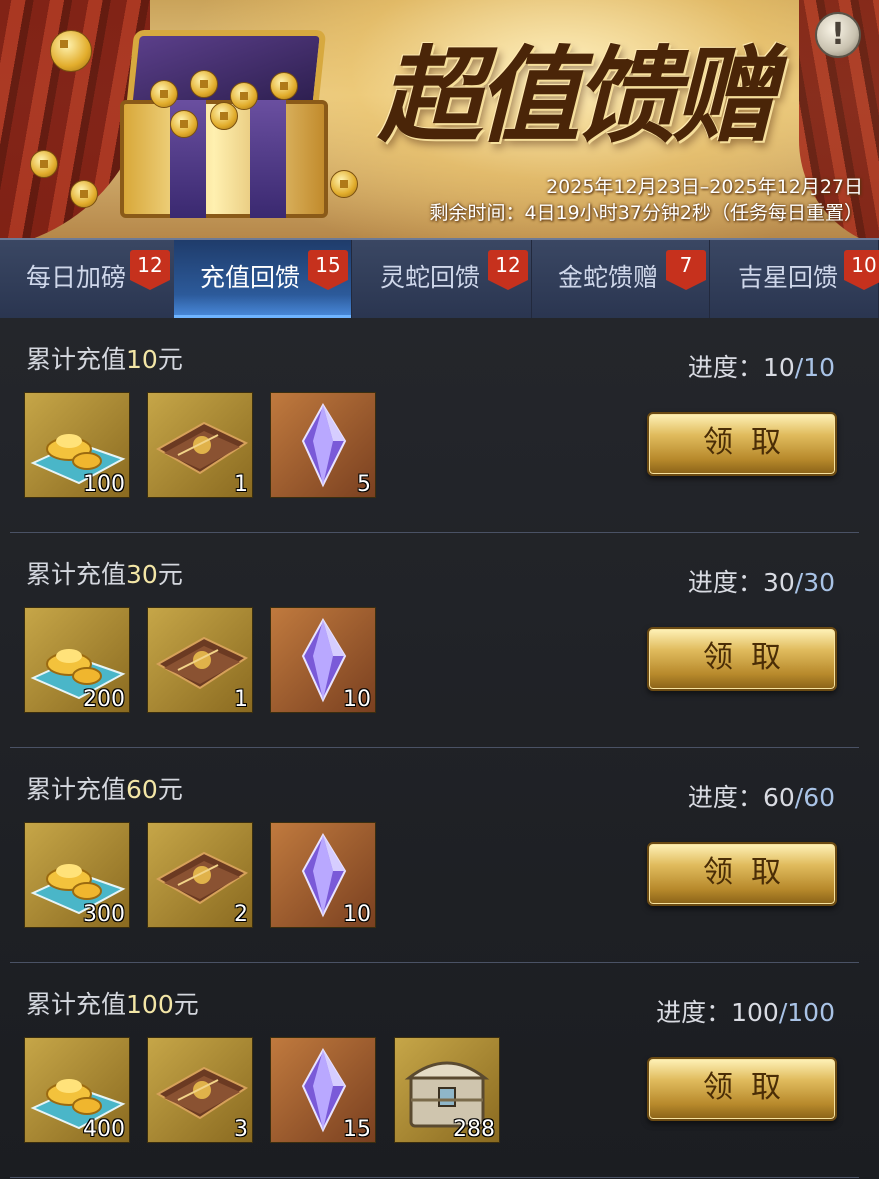 The width and height of the screenshot is (879, 1179). What do you see at coordinates (104, 484) in the screenshot?
I see `item-count: 100` at bounding box center [104, 484].